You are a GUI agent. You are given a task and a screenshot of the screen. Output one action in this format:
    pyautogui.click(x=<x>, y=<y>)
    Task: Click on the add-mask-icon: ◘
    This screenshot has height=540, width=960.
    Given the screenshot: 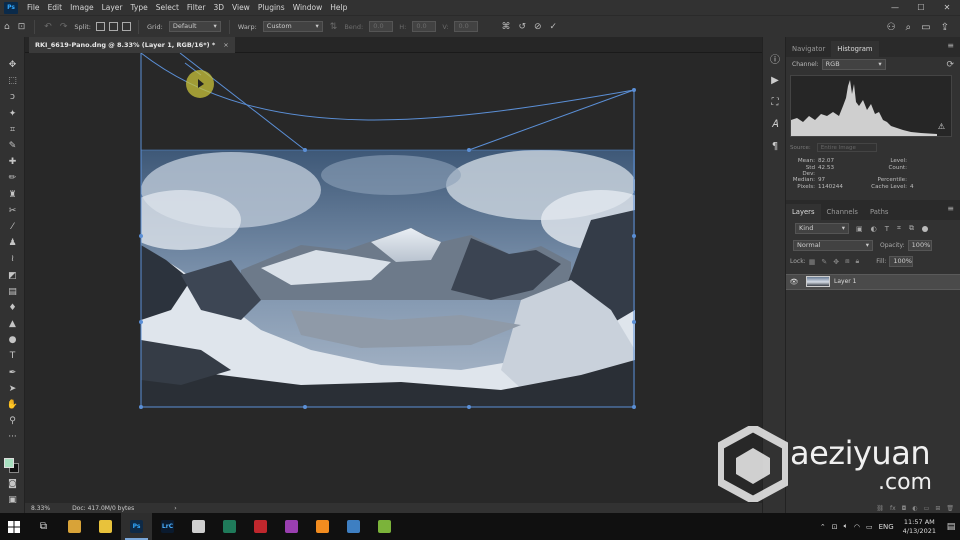 What is the action you would take?
    pyautogui.click(x=904, y=508)
    